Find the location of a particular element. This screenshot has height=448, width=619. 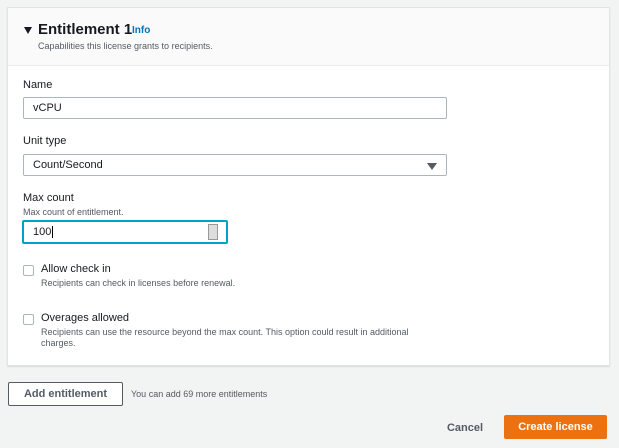

create-license-button: Create license is located at coordinates (555, 427).